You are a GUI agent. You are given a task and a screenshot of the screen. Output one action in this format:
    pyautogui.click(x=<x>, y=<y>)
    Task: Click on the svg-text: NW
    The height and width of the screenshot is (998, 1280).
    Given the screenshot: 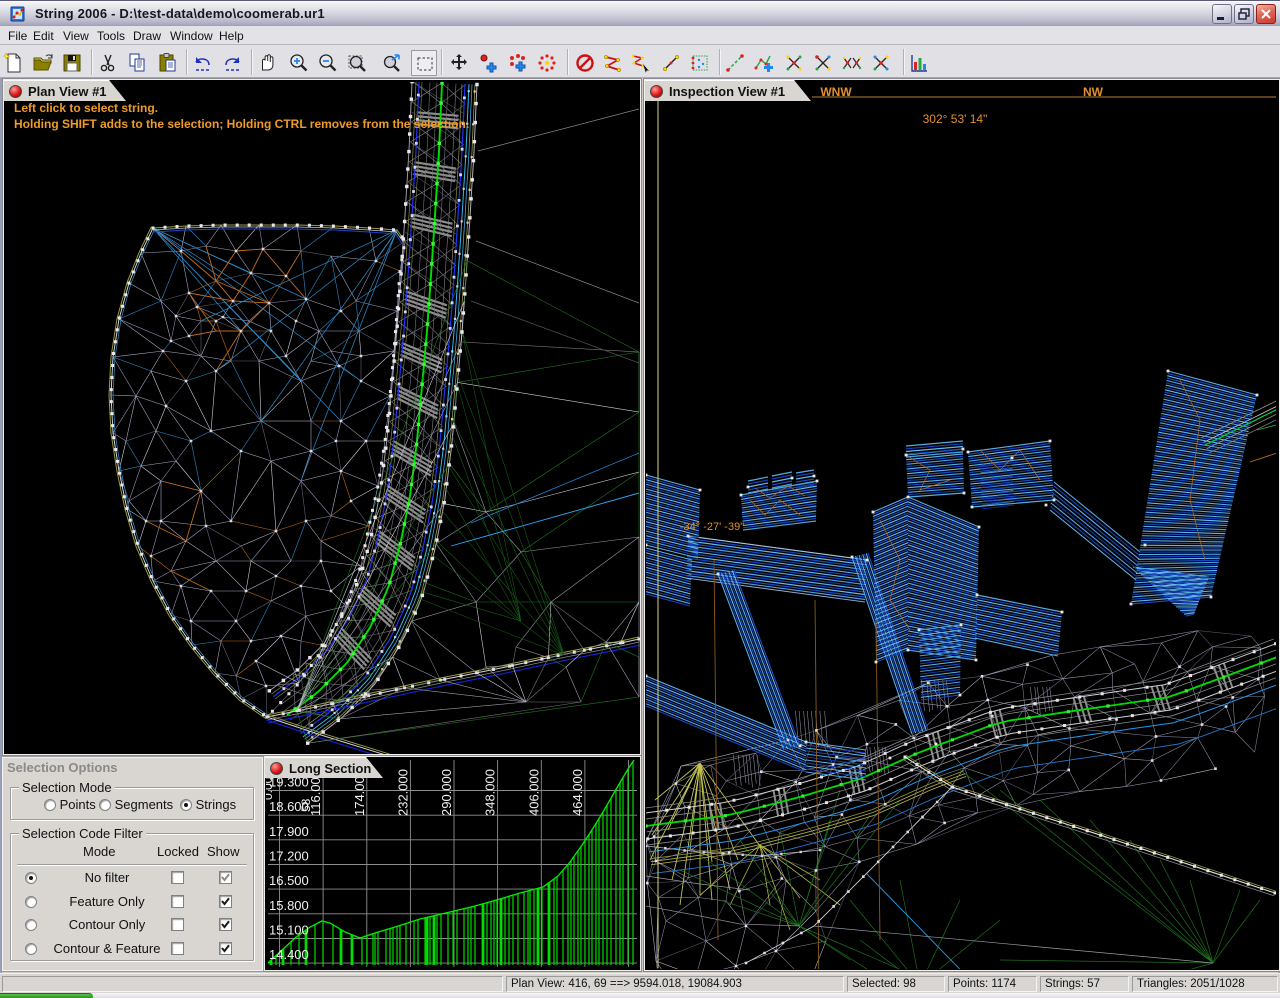 What is the action you would take?
    pyautogui.click(x=1093, y=92)
    